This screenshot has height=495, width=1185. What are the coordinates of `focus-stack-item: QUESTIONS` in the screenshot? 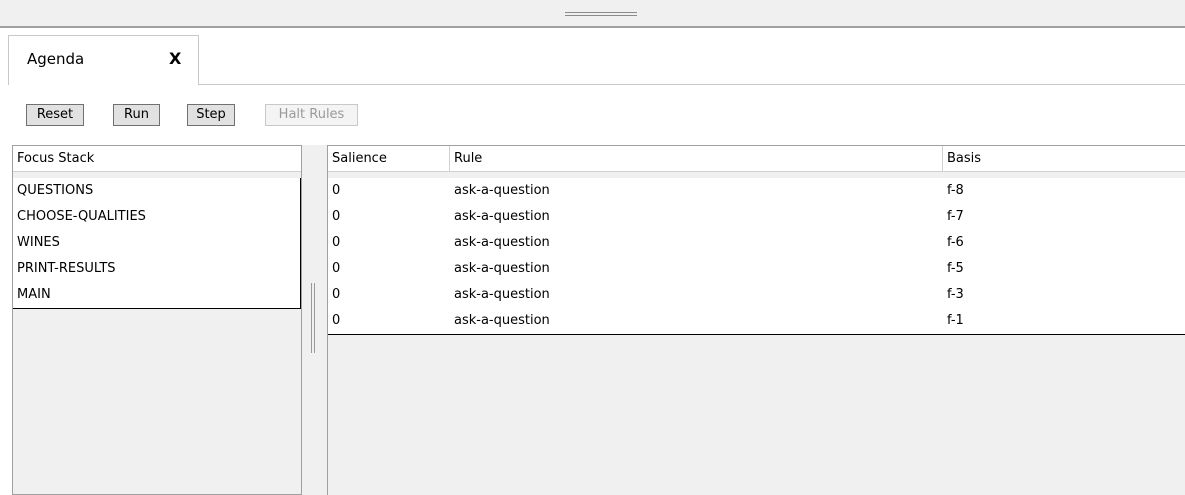 It's located at (157, 191).